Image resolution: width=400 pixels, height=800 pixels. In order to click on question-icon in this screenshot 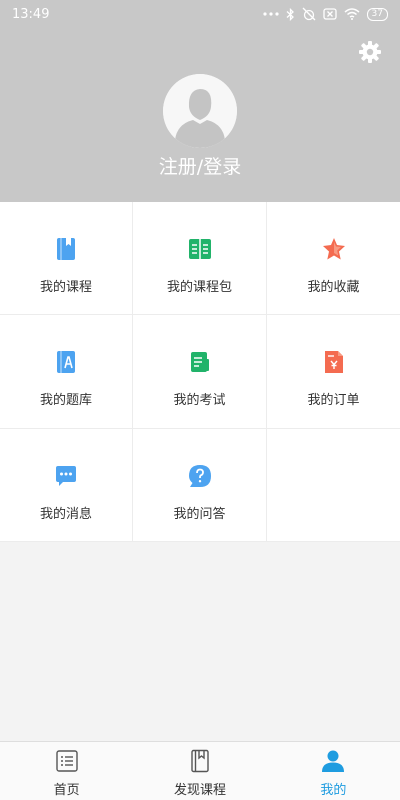, I will do `click(199, 476)`.